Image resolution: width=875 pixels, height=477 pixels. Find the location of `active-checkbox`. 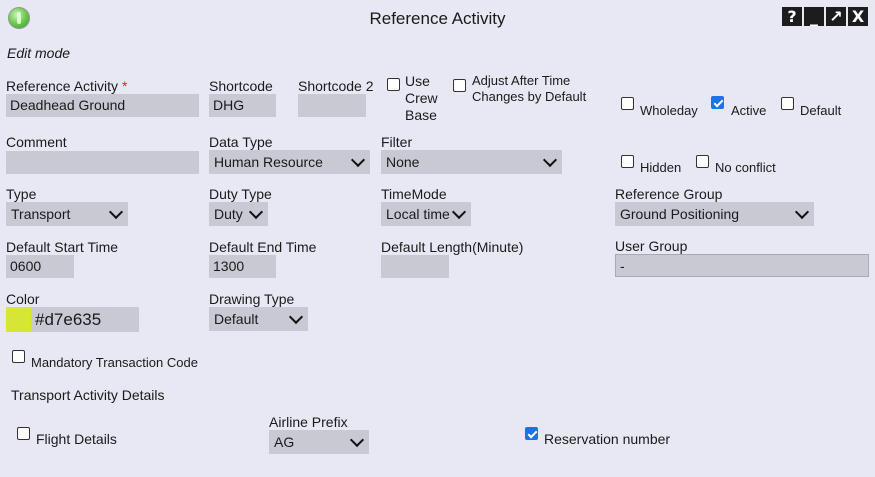

active-checkbox is located at coordinates (717, 102).